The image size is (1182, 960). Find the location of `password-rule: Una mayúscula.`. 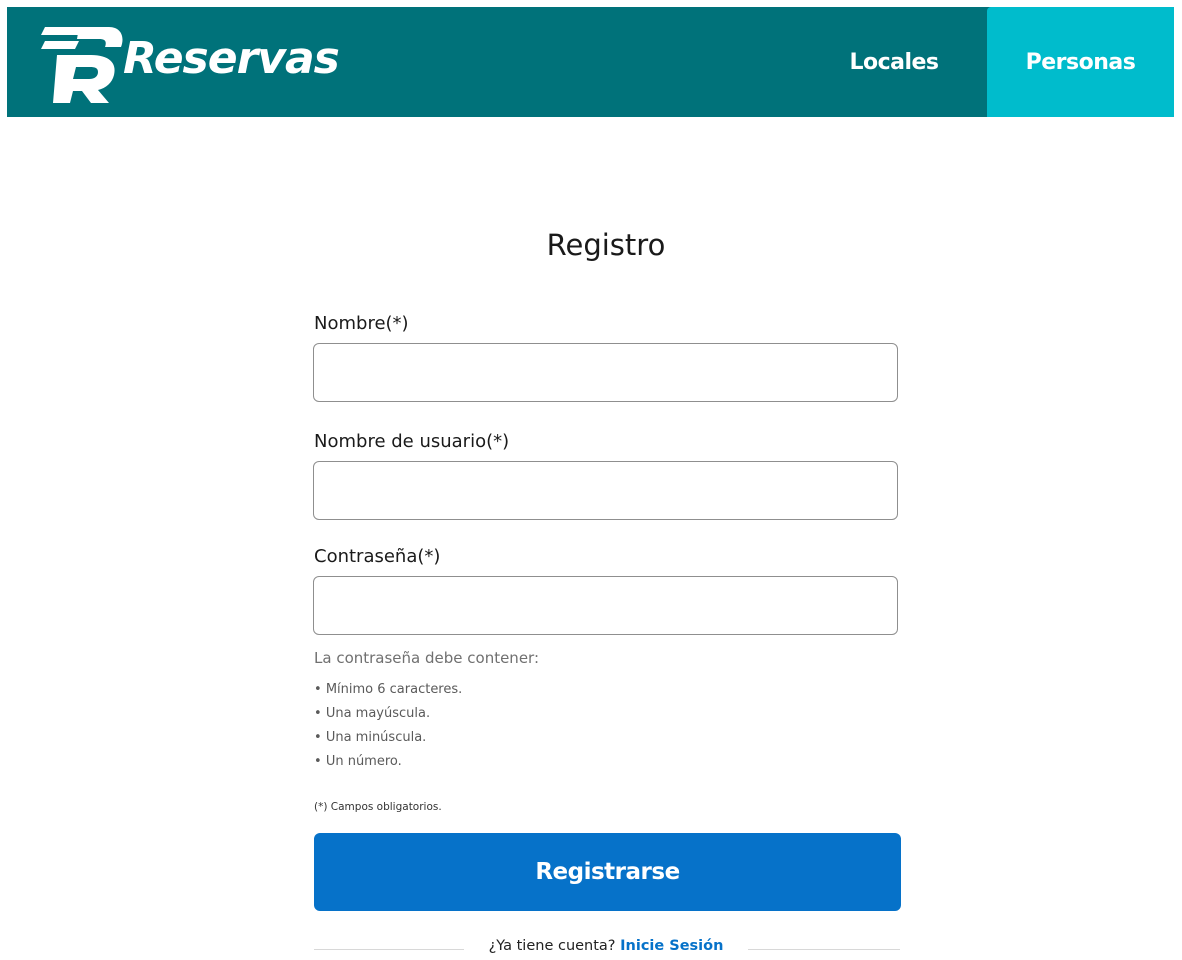

password-rule: Una mayúscula. is located at coordinates (388, 716).